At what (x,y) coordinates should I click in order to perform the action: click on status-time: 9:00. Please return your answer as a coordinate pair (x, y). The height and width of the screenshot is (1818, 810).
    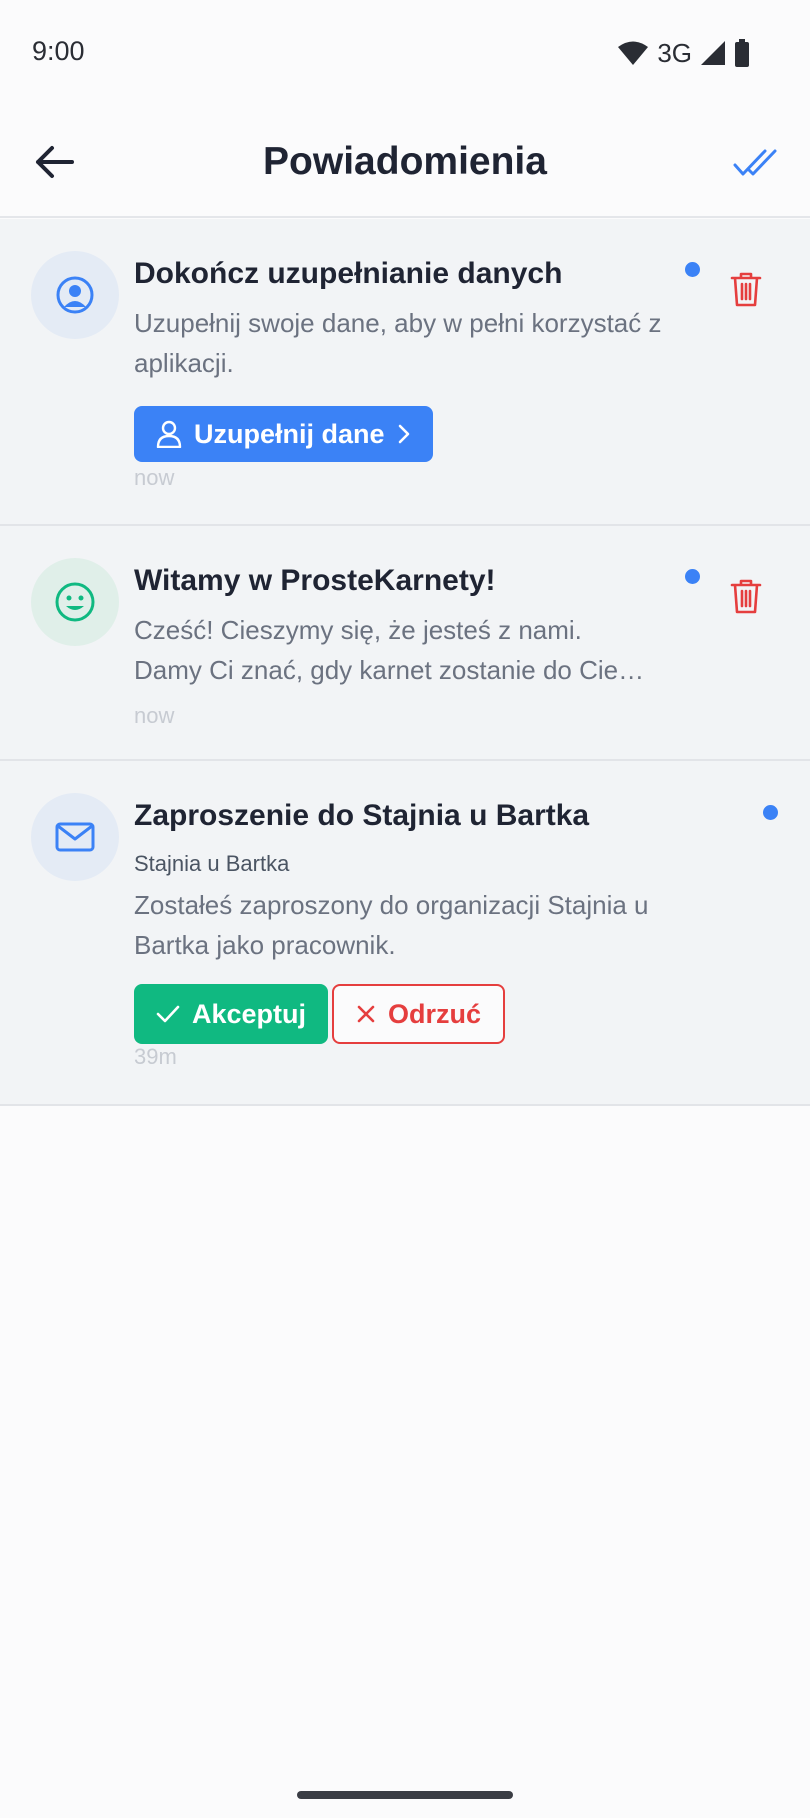
    Looking at the image, I should click on (58, 51).